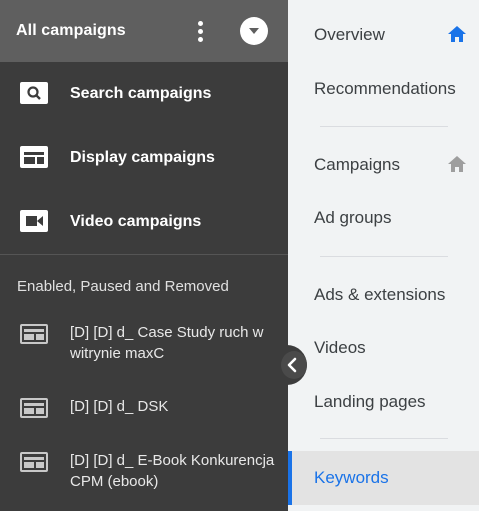 Image resolution: width=479 pixels, height=511 pixels. I want to click on nav-item-videos: Videos, so click(383, 348).